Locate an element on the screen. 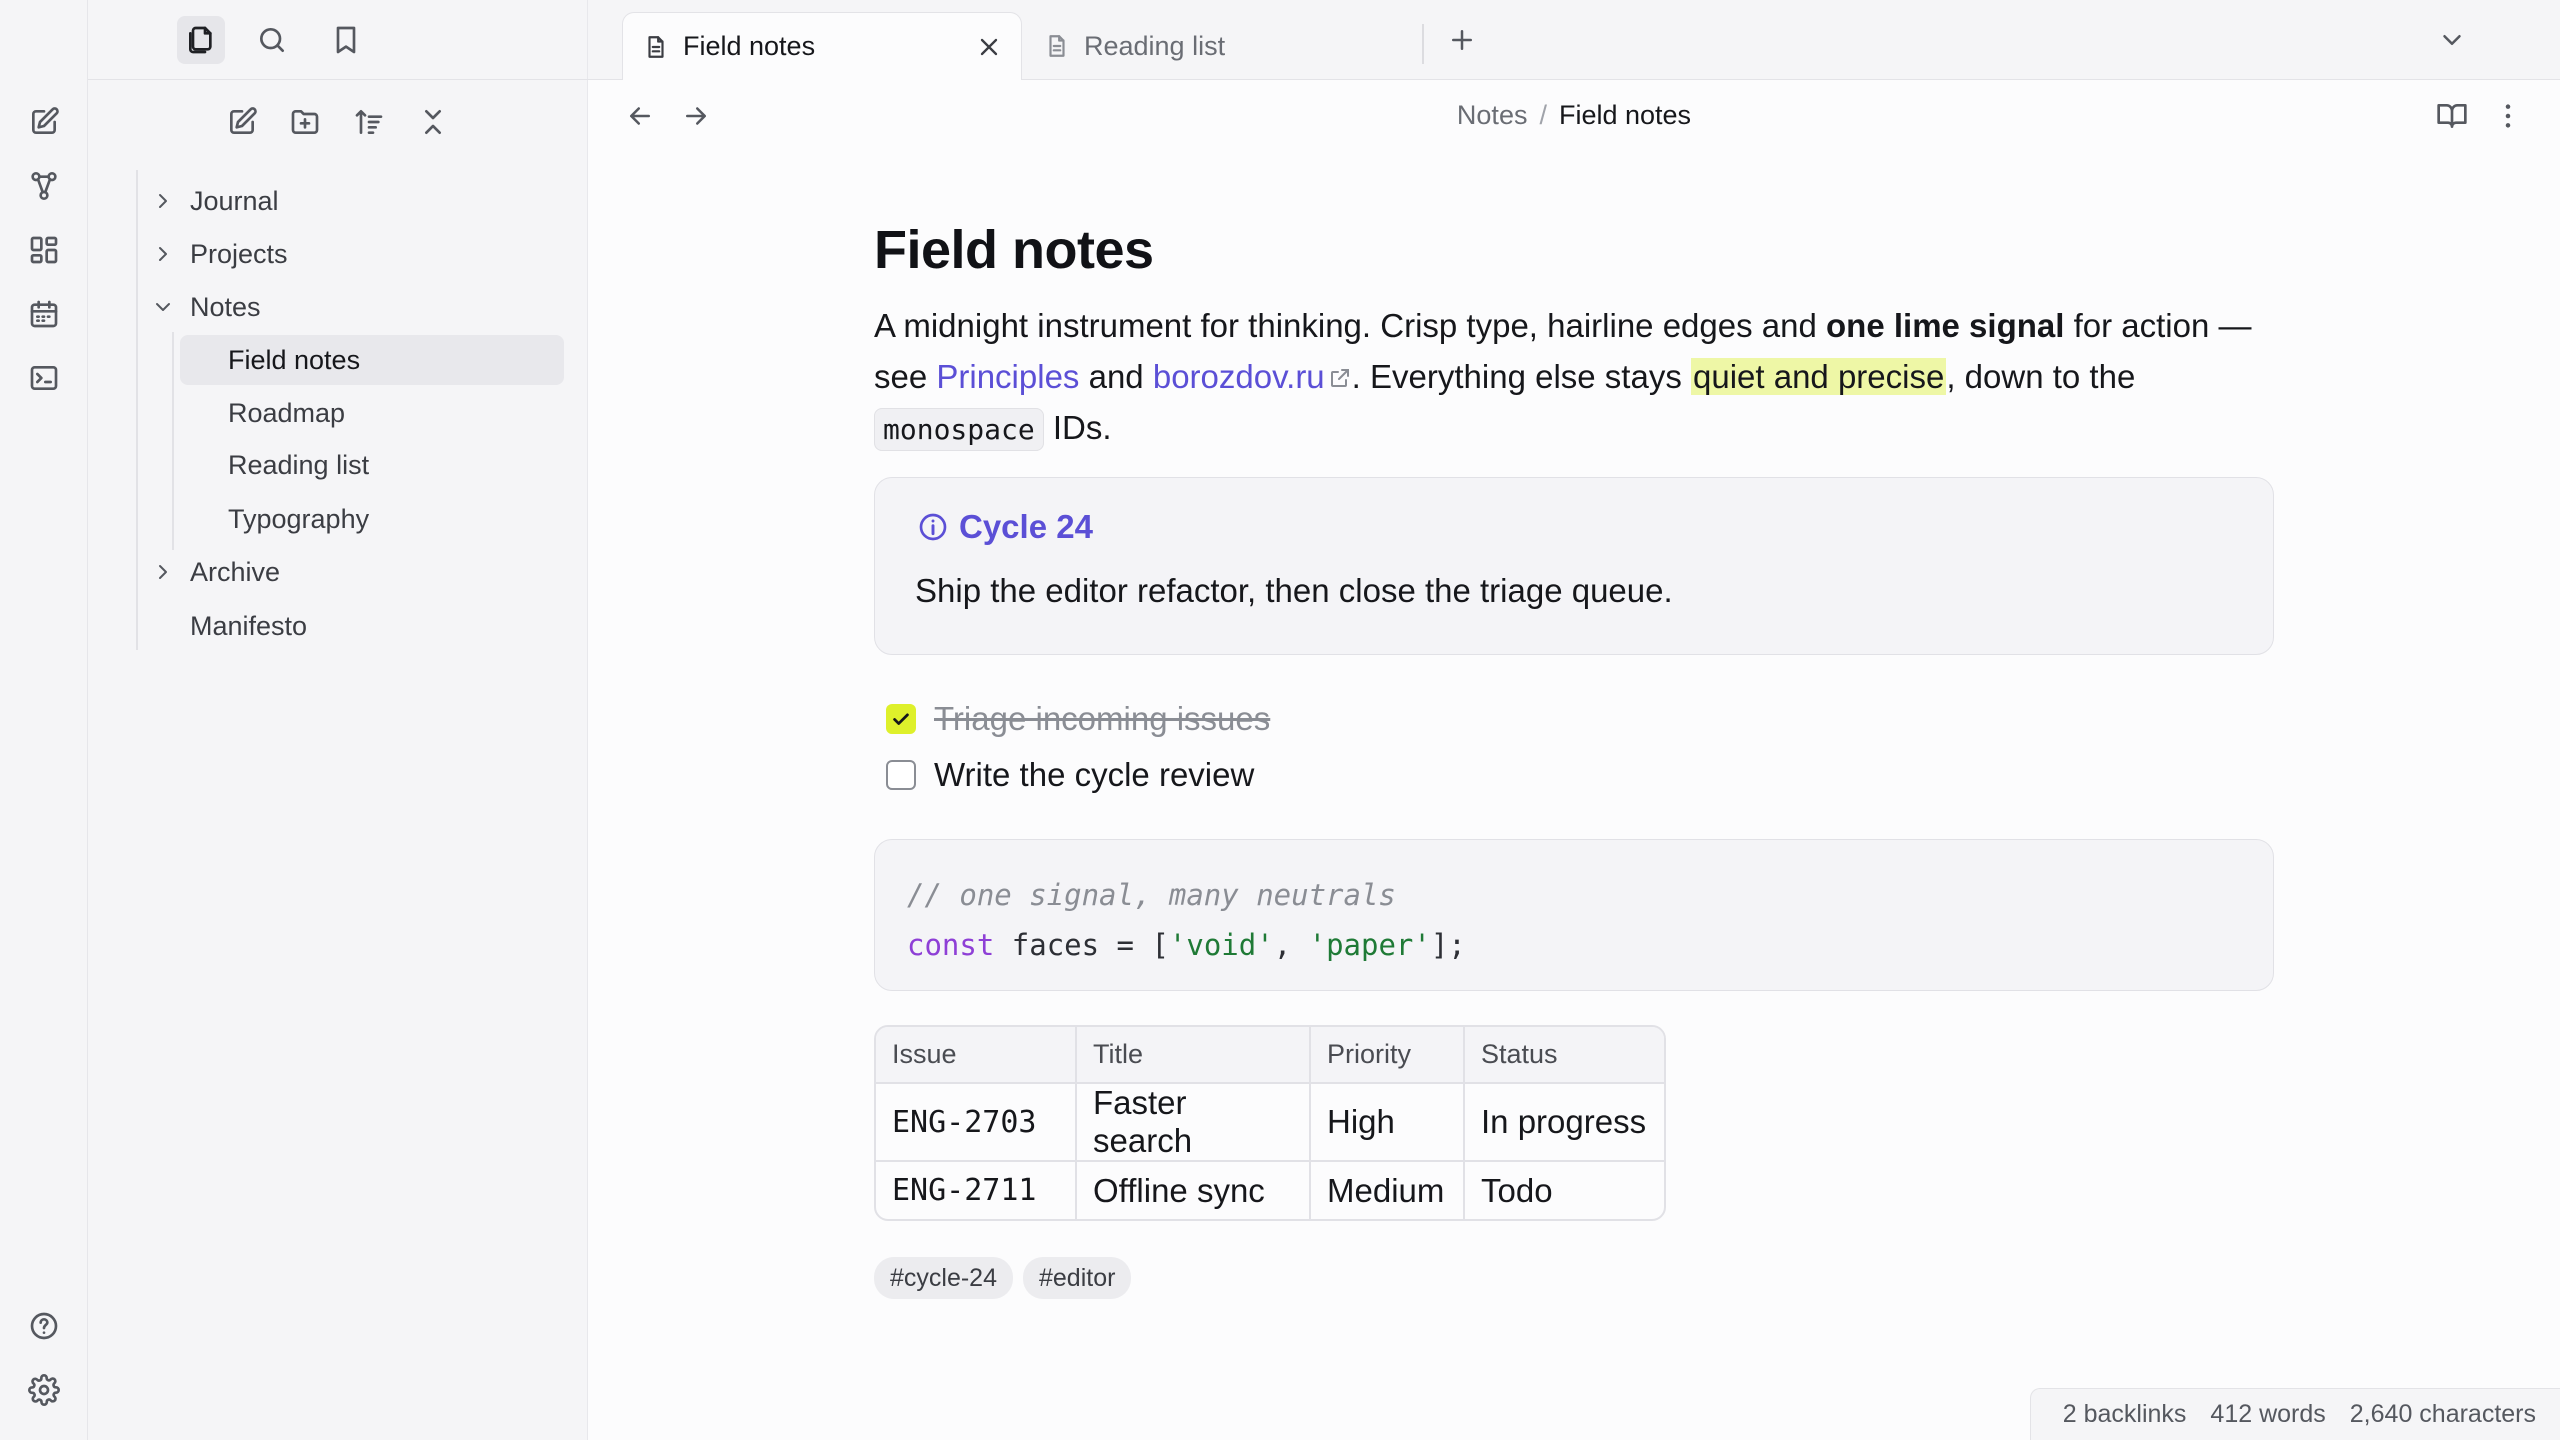 This screenshot has width=2560, height=1440. more-options-button is located at coordinates (2508, 116).